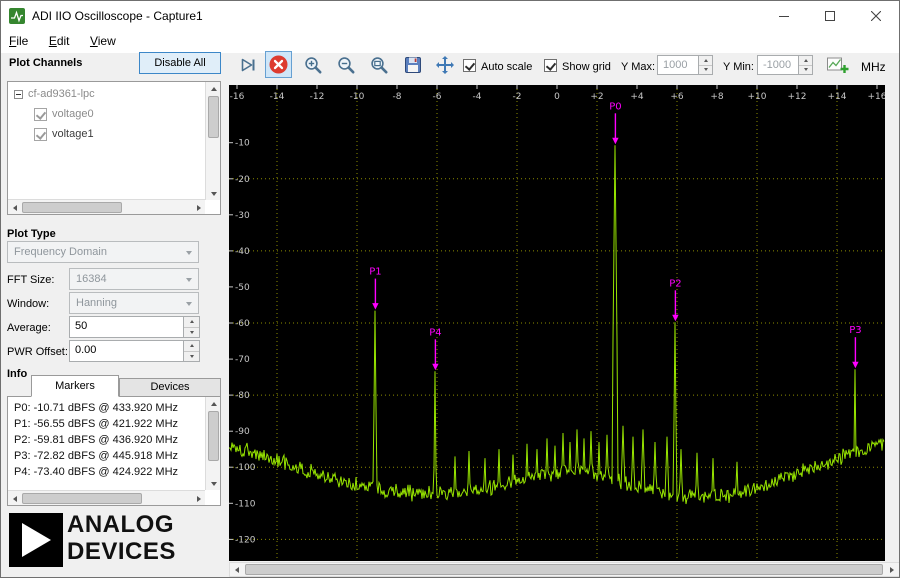  What do you see at coordinates (103, 41) in the screenshot?
I see `menu-view: View` at bounding box center [103, 41].